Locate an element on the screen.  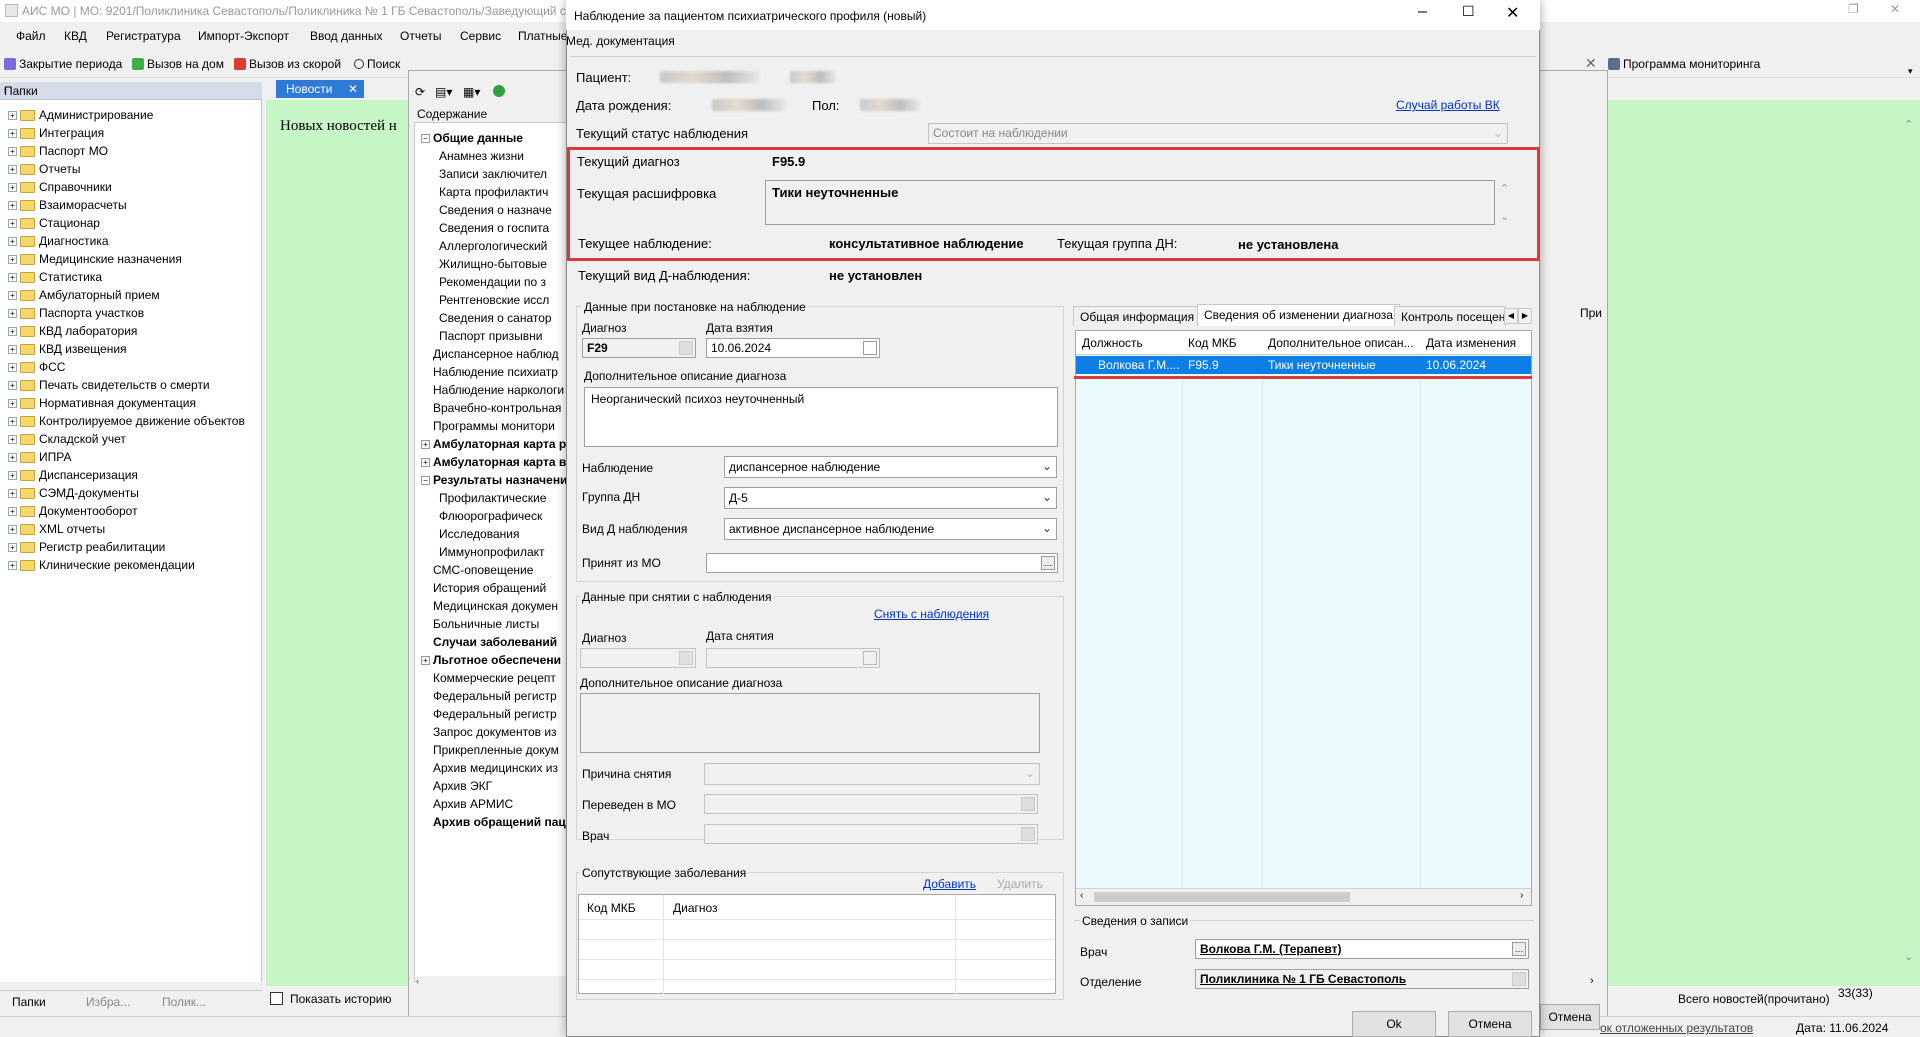
content-tree-item: Наблюдение наркологи is located at coordinates (494, 390).